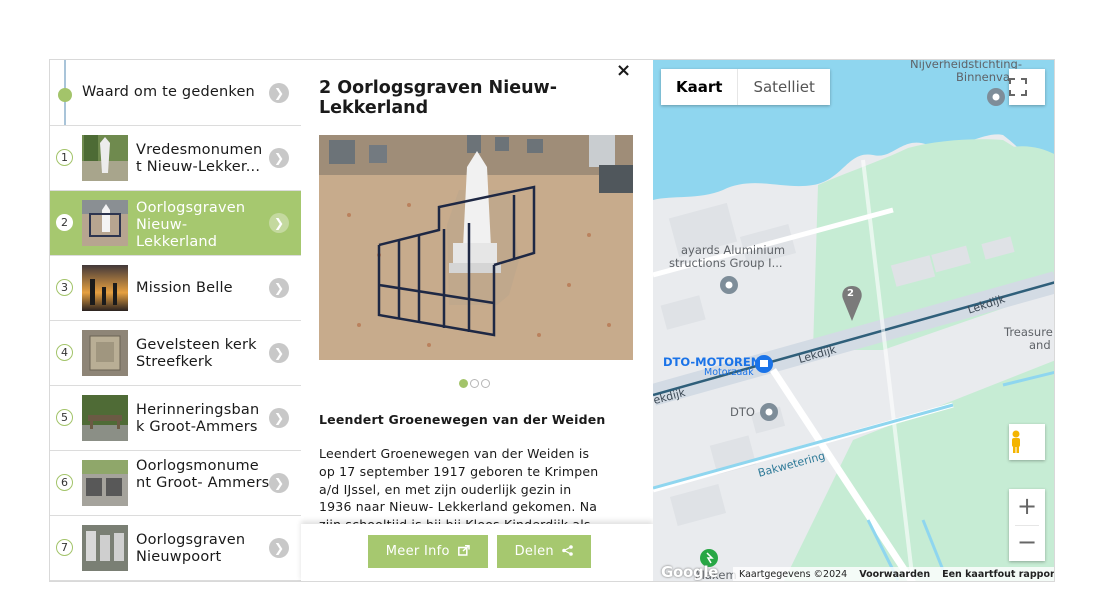 This screenshot has width=1102, height=600. I want to click on zoom-in-button: +, so click(1027, 507).